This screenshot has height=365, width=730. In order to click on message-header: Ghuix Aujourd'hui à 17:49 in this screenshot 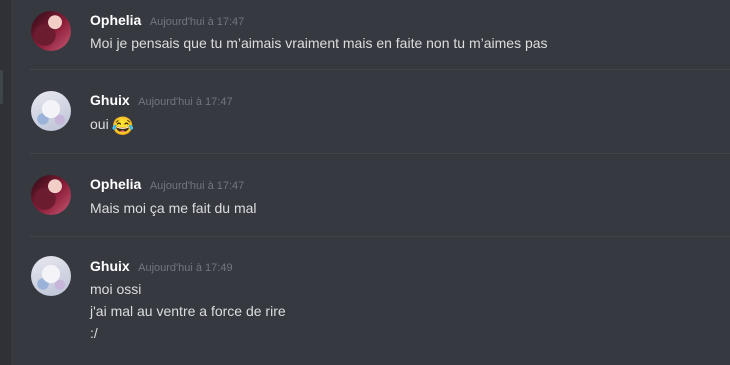, I will do `click(161, 267)`.